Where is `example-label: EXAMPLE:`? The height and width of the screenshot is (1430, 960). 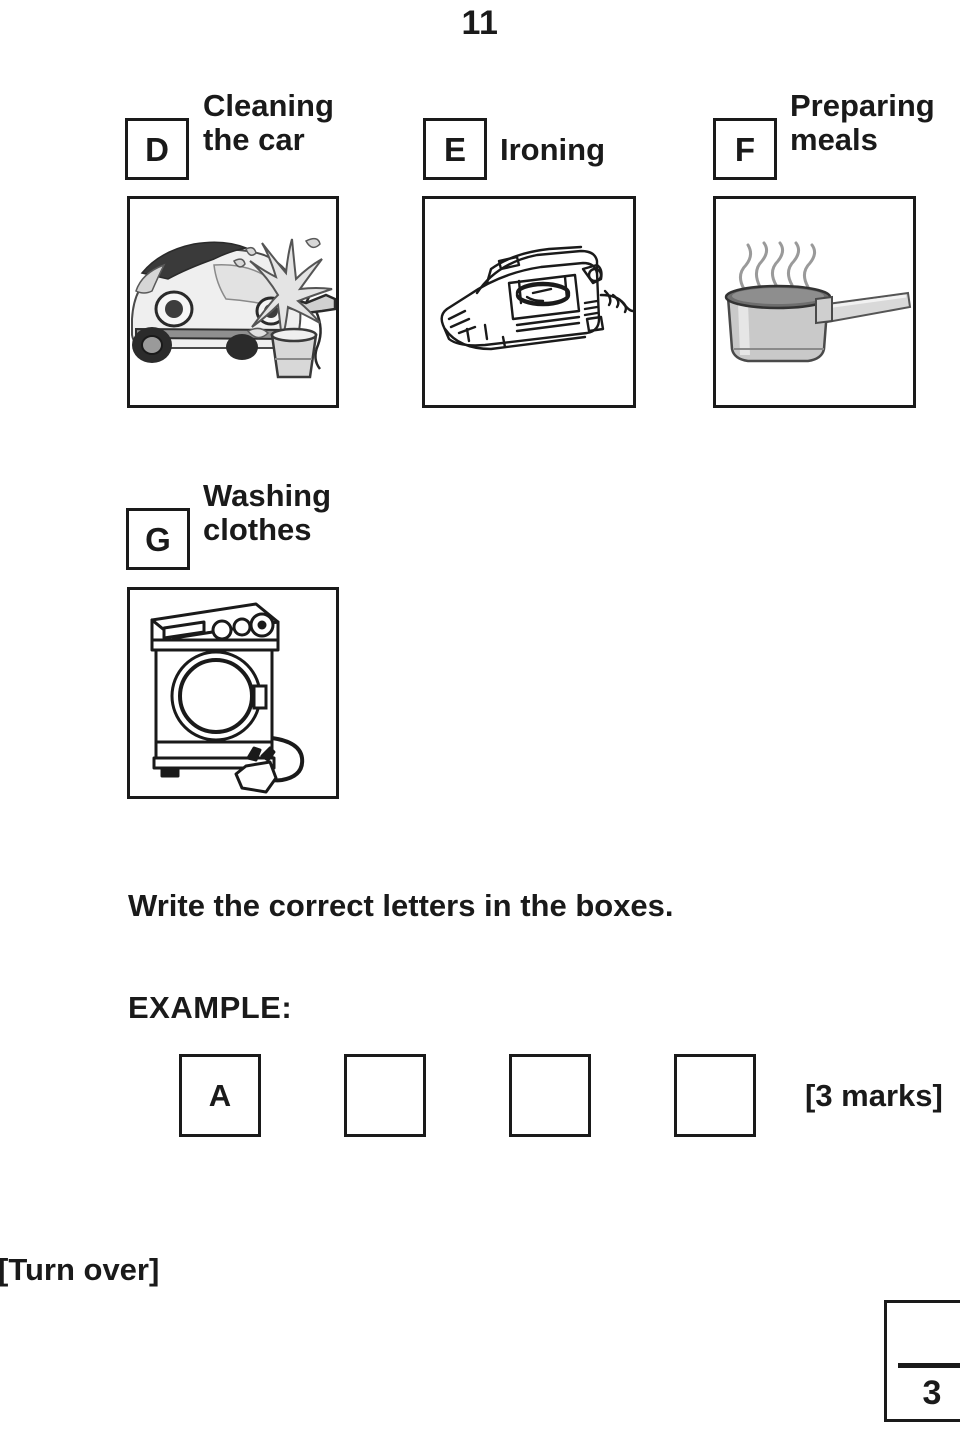
example-label: EXAMPLE: is located at coordinates (210, 1007).